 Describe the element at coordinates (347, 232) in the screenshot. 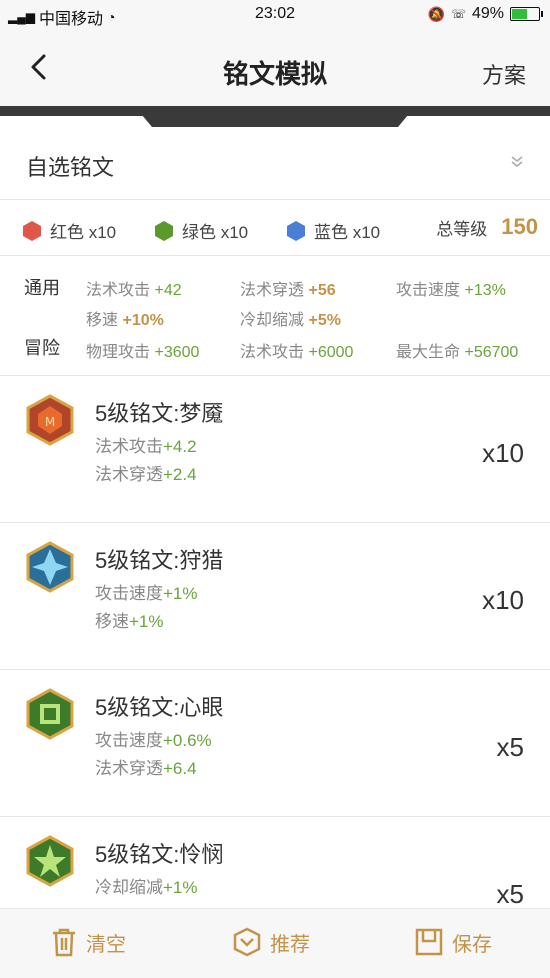

I see `blue-count-label: 蓝色 x10` at that location.